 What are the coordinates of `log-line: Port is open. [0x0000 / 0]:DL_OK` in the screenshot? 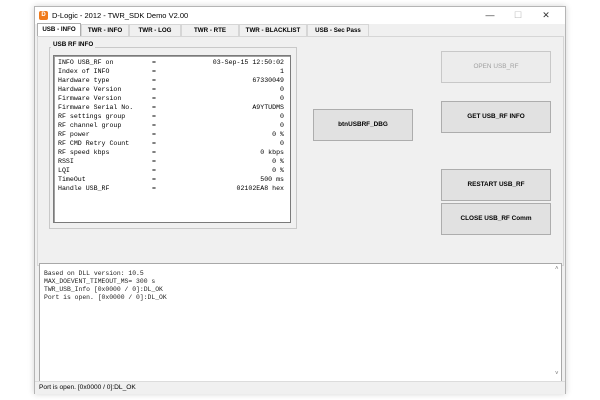 It's located at (105, 297).